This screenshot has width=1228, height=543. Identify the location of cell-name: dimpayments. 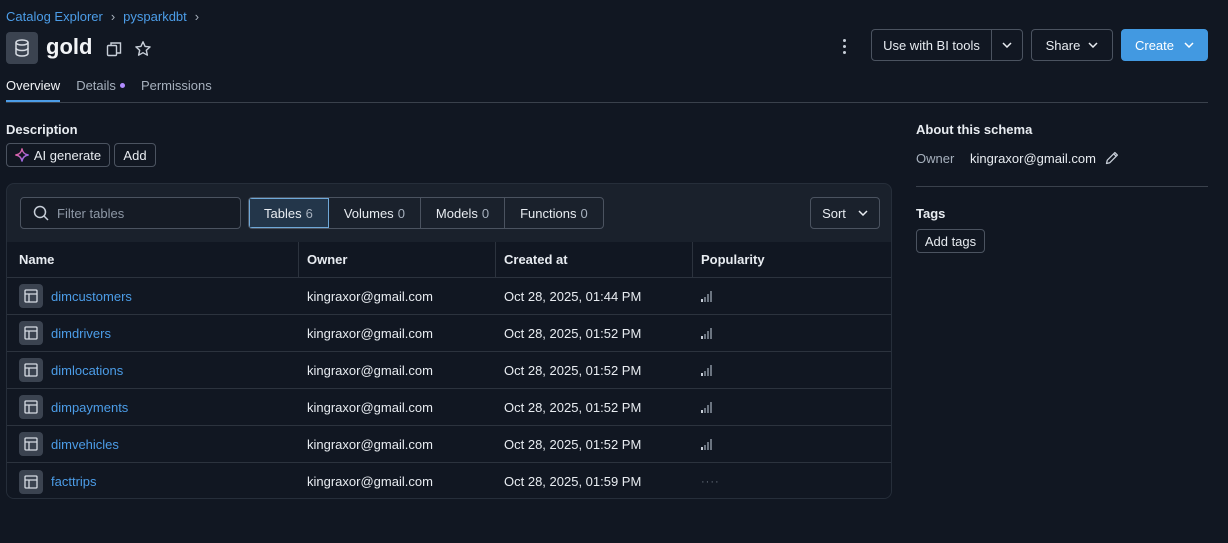
(153, 407).